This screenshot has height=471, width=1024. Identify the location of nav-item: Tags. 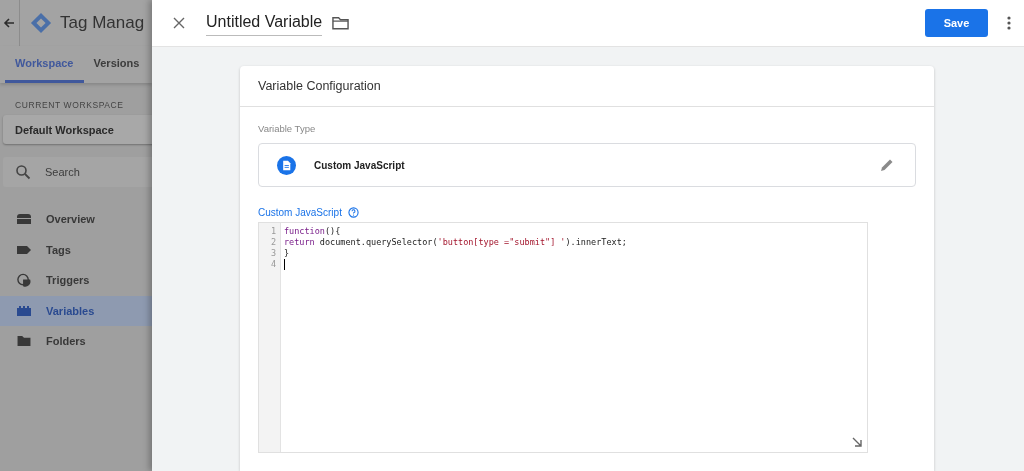
(76, 249).